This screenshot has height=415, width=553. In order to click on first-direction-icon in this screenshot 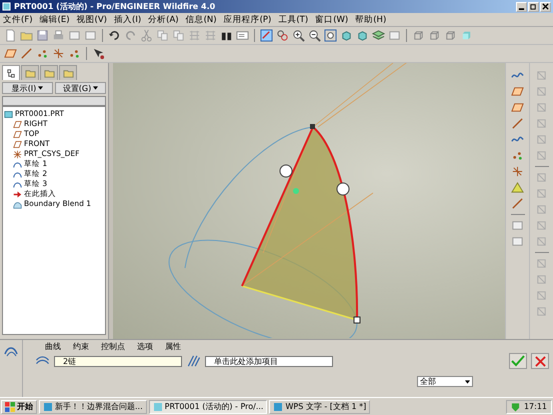, I will do `click(42, 361)`.